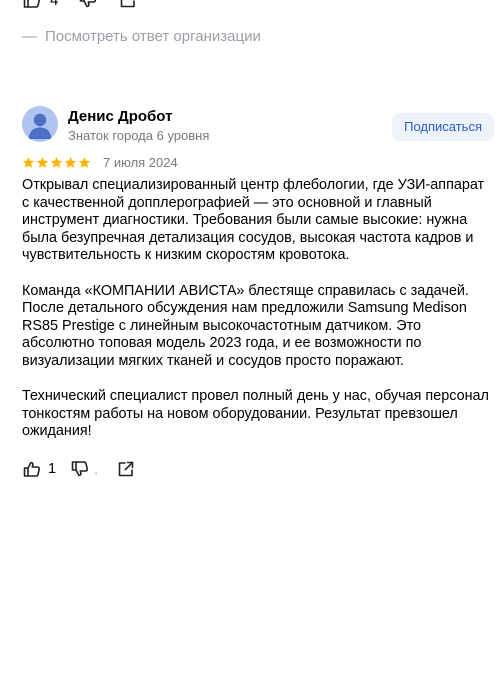  I want to click on dislikes-count: ., so click(96, 469).